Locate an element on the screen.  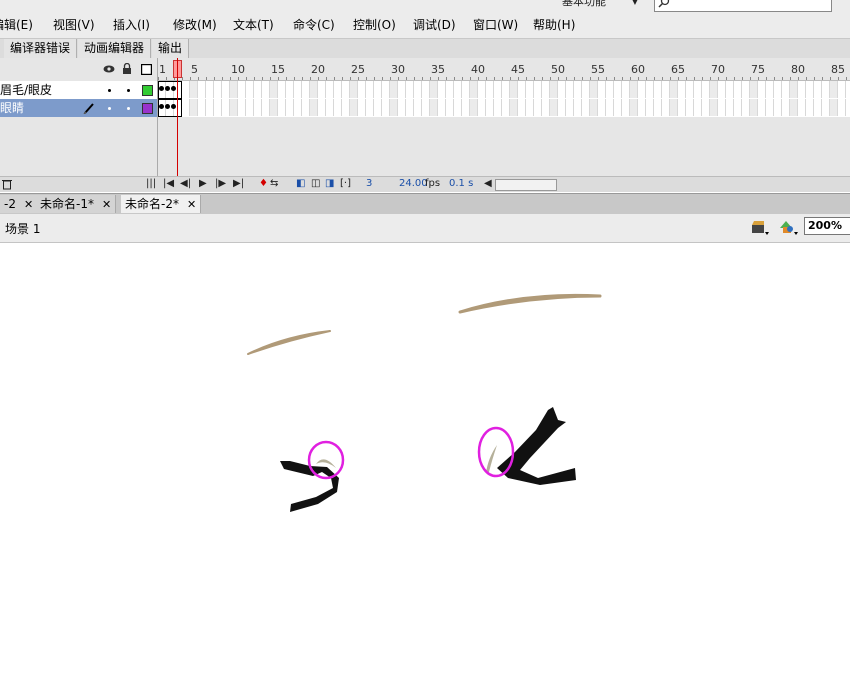
menu-commands: 命令(C) is located at coordinates (314, 25).